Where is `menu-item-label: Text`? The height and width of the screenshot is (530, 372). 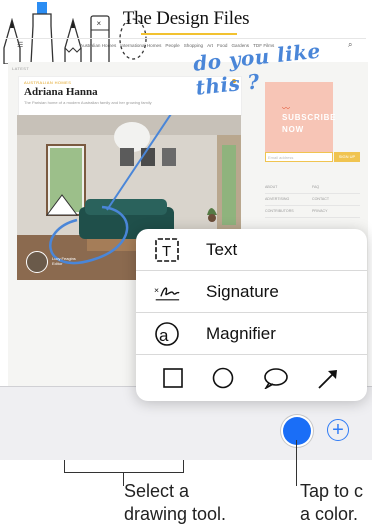 menu-item-label: Text is located at coordinates (222, 249).